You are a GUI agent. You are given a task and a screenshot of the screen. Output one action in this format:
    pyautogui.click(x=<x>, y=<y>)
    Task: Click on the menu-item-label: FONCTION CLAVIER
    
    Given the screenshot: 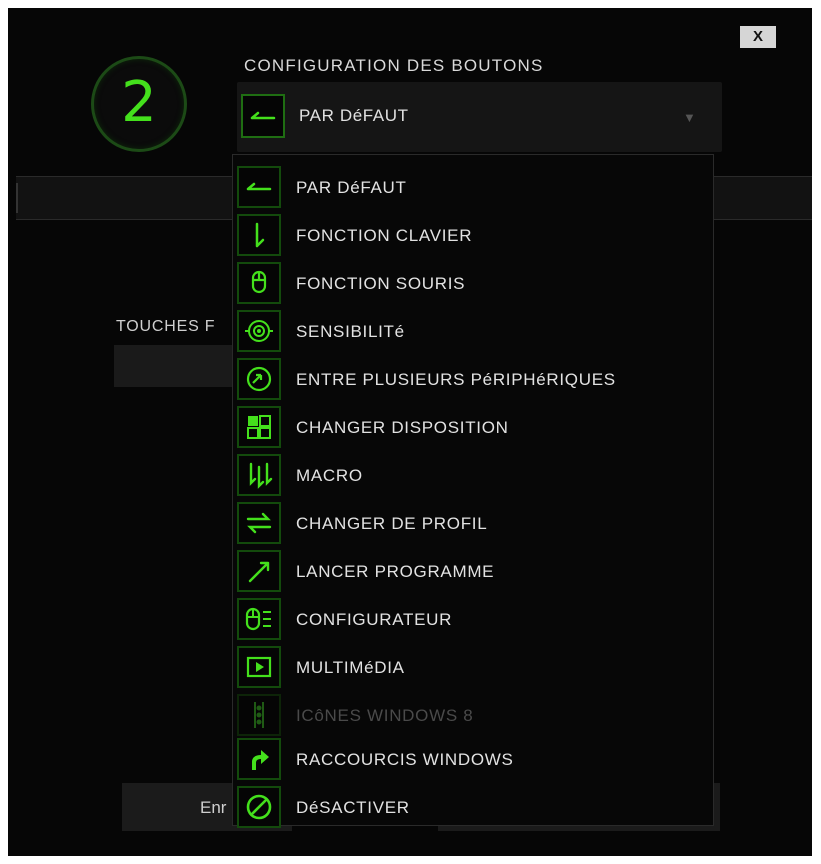 What is the action you would take?
    pyautogui.click(x=384, y=235)
    